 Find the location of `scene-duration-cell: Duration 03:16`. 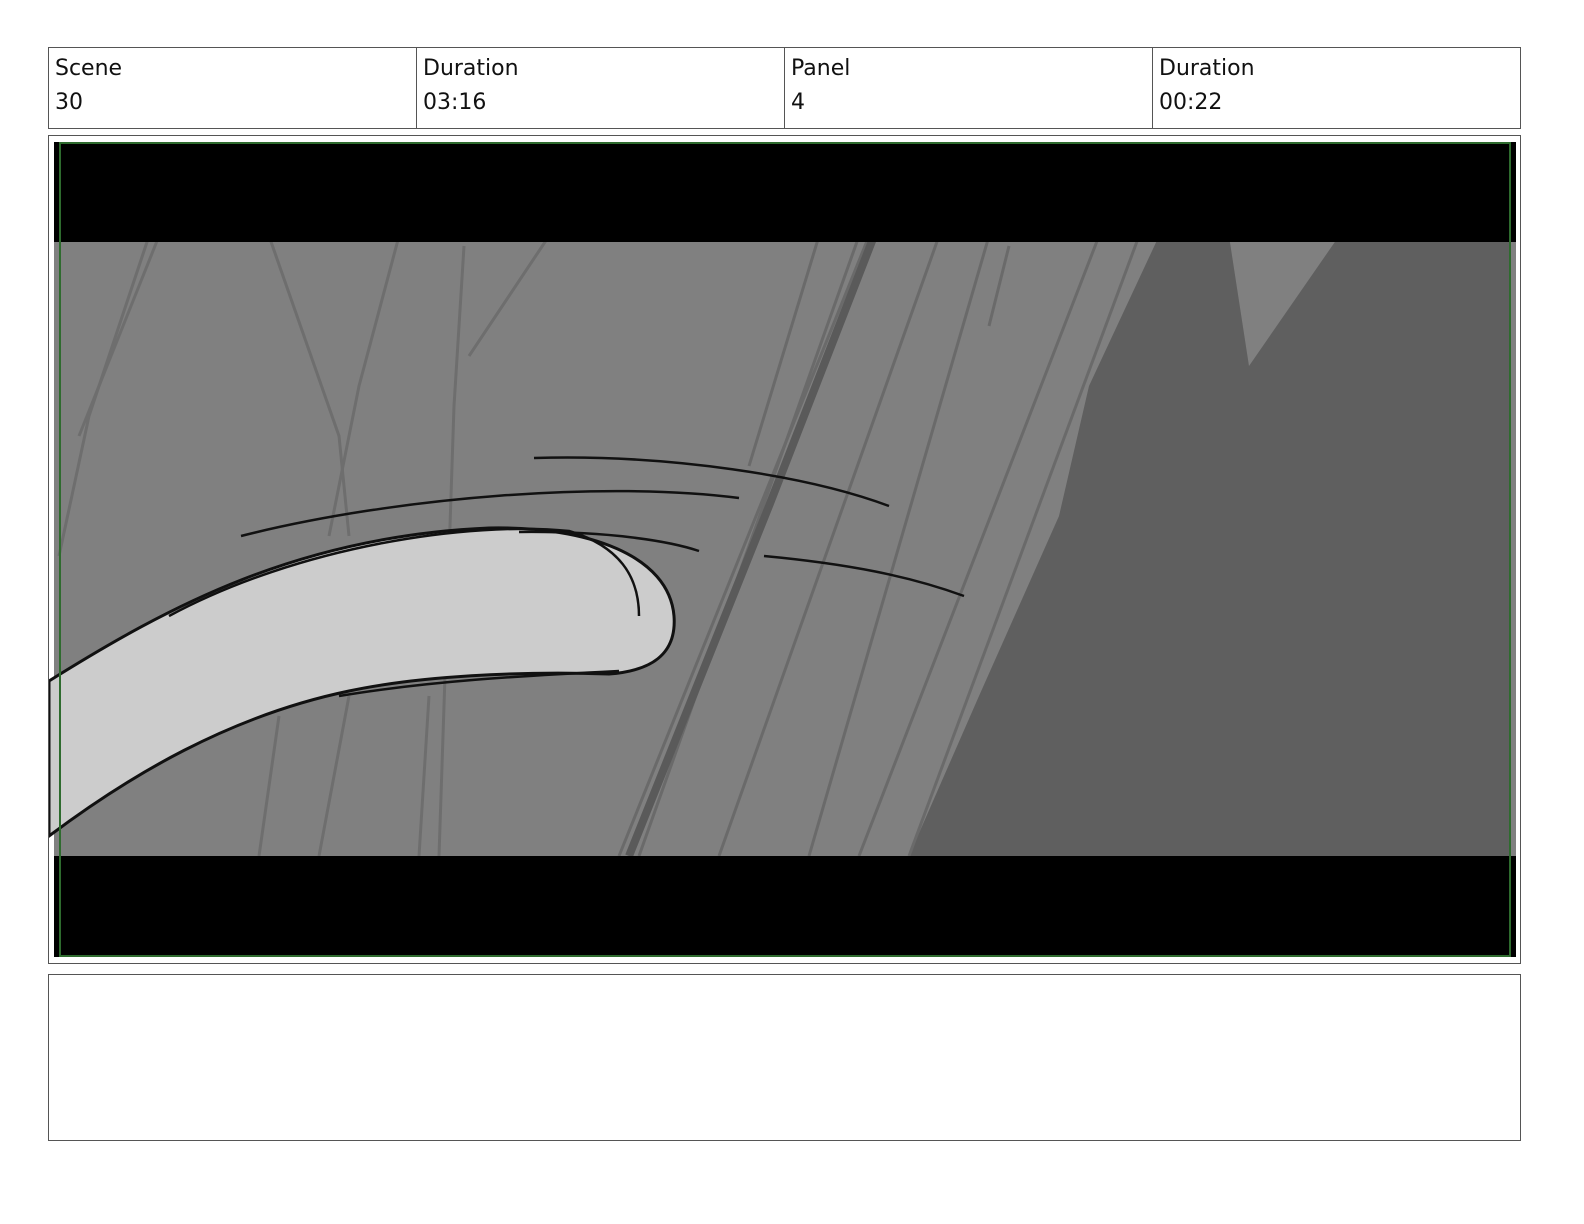

scene-duration-cell: Duration 03:16 is located at coordinates (601, 88).